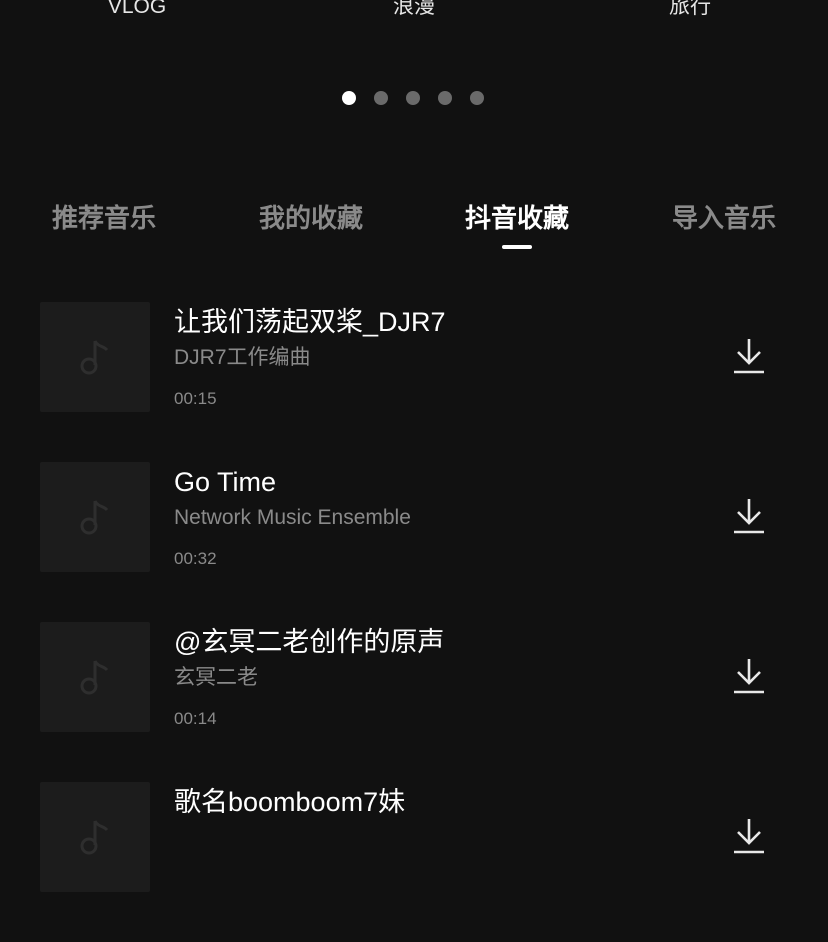 This screenshot has height=942, width=828. What do you see at coordinates (195, 398) in the screenshot?
I see `song-duration: 00:15` at bounding box center [195, 398].